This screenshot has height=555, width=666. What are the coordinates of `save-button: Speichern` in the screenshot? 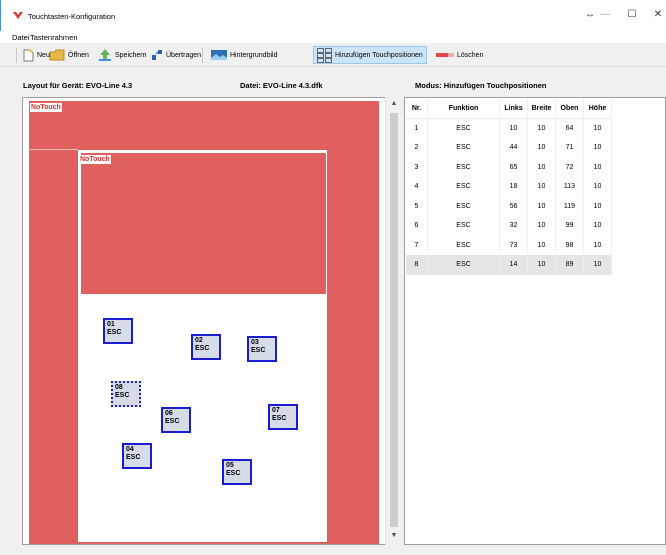 It's located at (122, 55).